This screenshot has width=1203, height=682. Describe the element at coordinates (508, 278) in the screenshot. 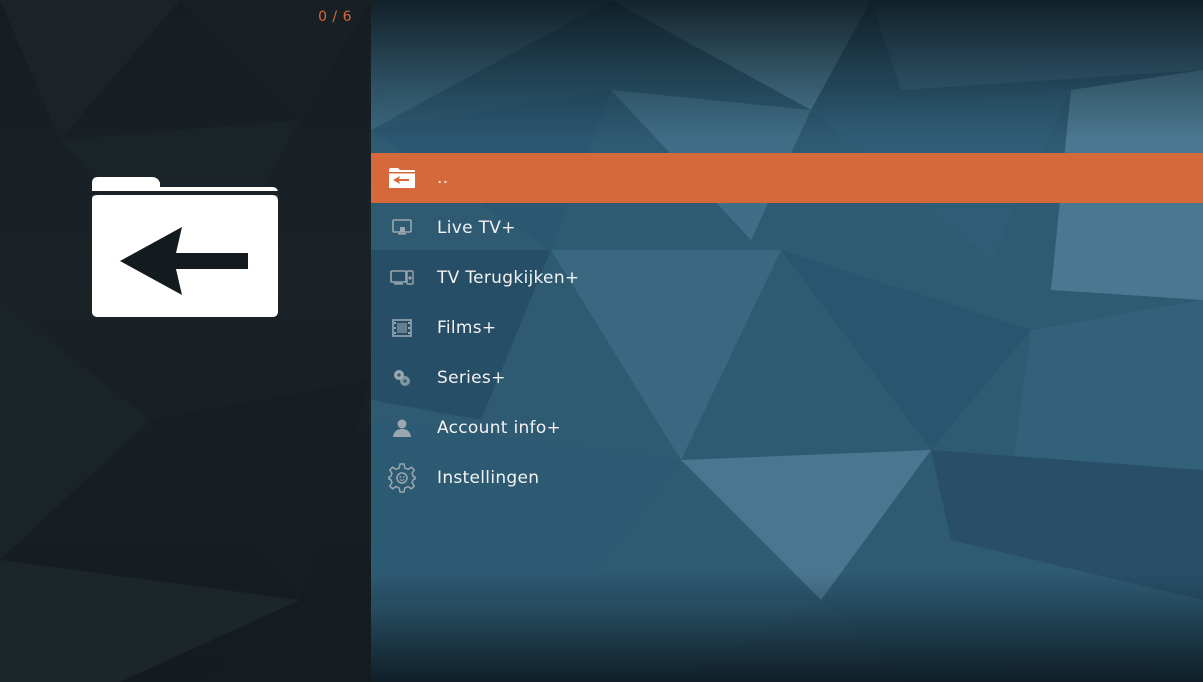

I see `menu-item-label: TV Terugkijken+` at that location.